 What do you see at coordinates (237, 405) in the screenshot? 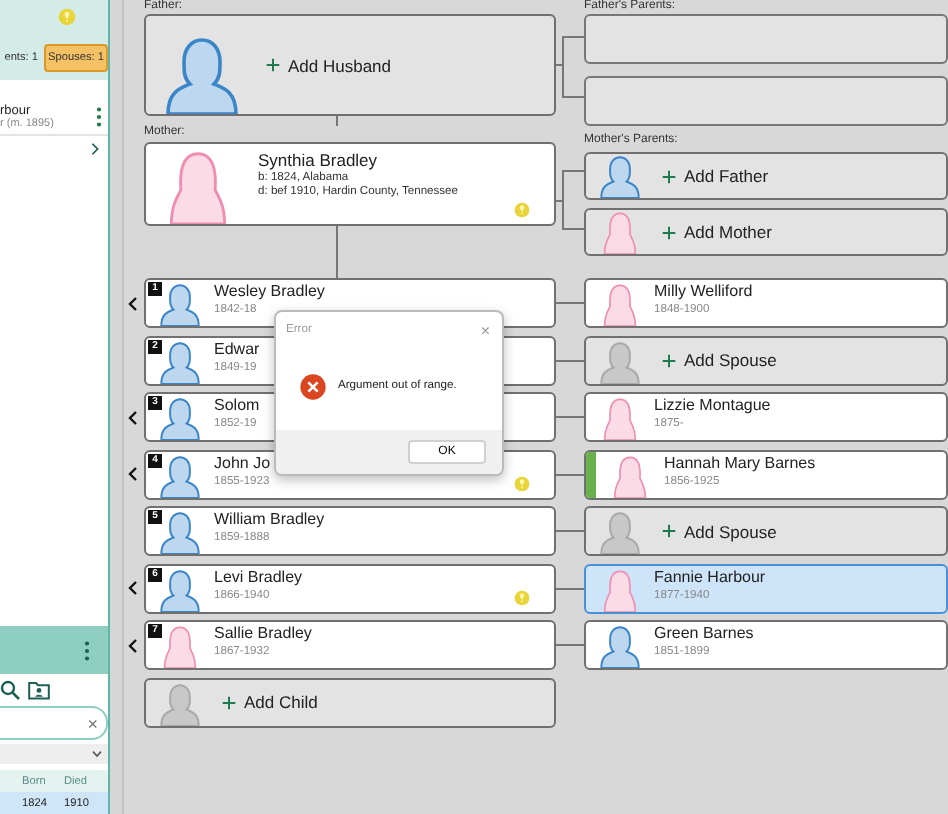
I see `person-name: Solom` at bounding box center [237, 405].